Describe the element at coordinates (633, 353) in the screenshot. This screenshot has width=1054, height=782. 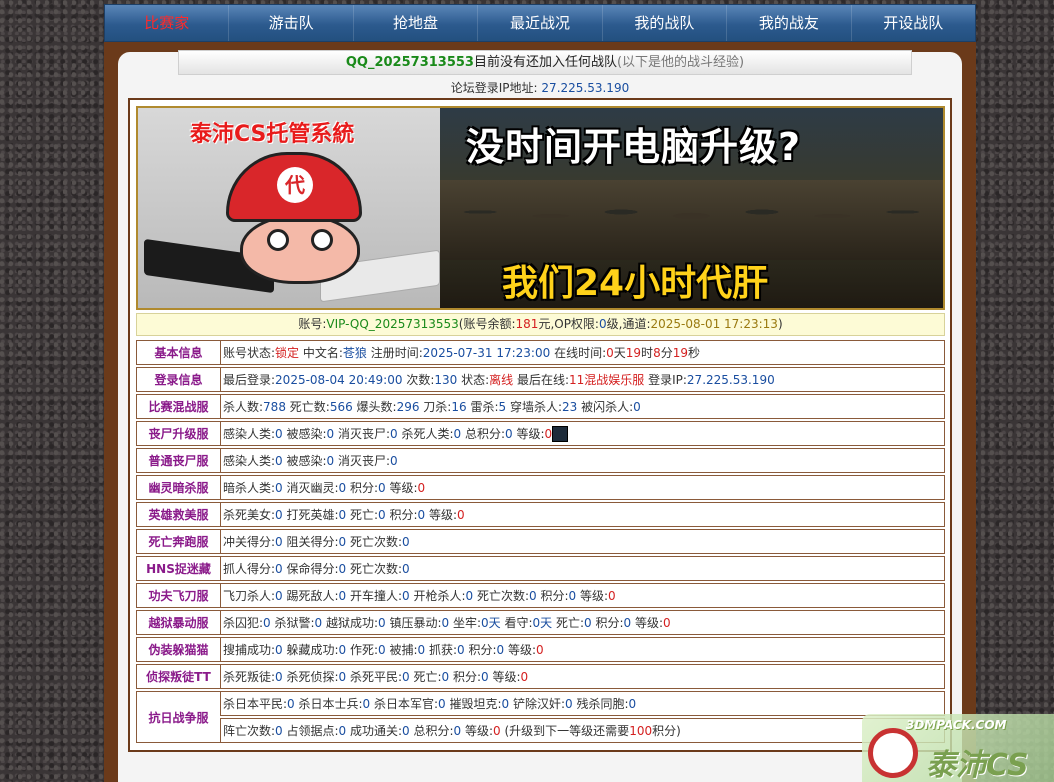
I see `stat-value: 19` at that location.